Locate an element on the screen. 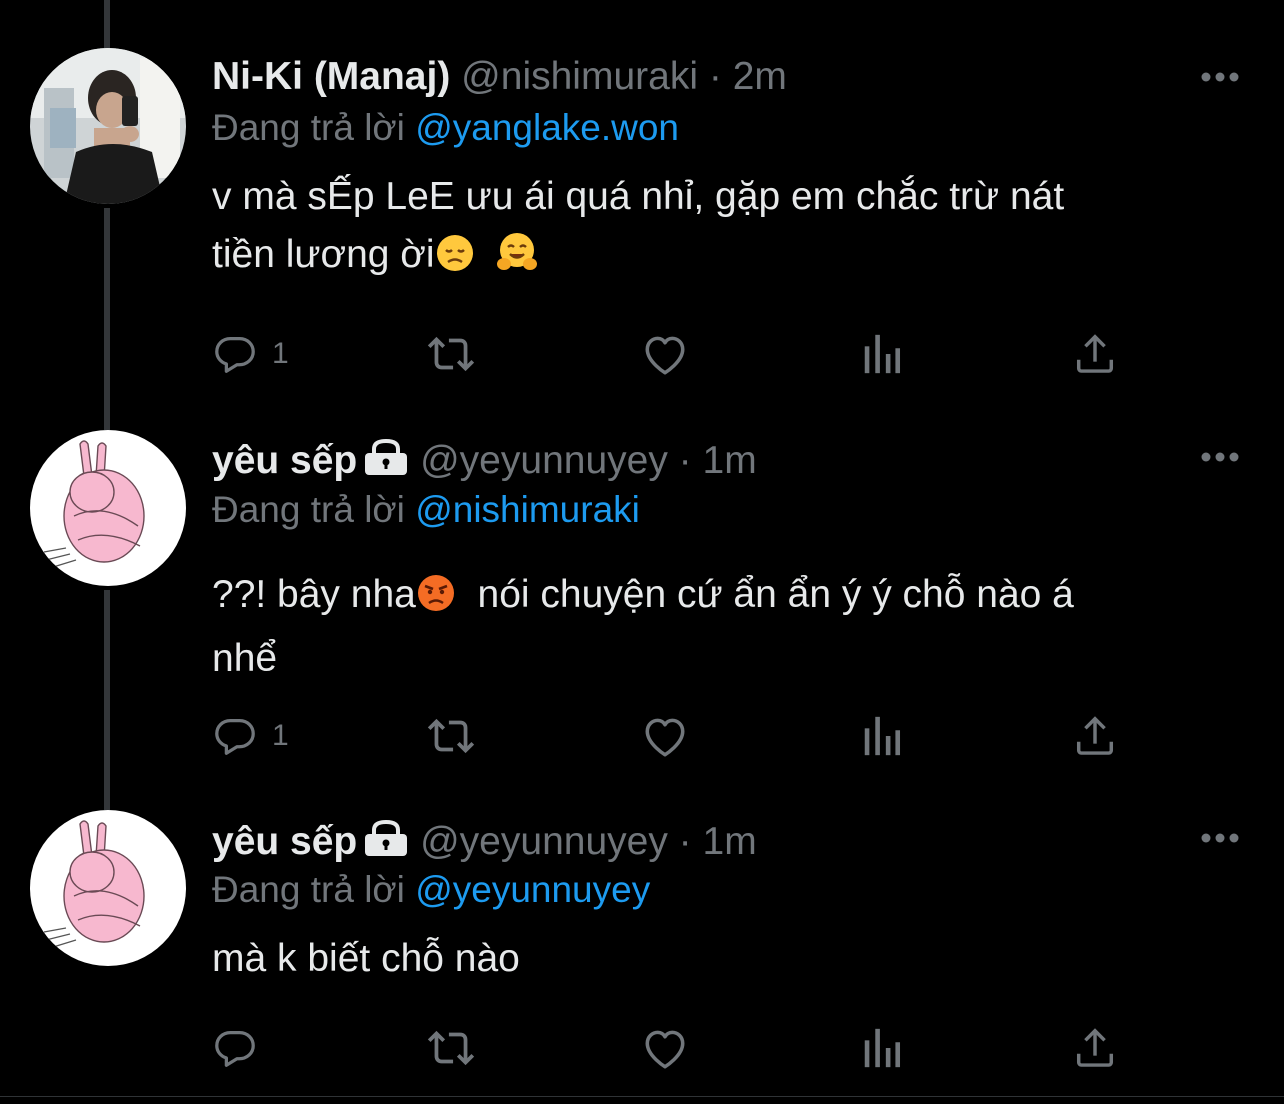 The image size is (1284, 1104). replying-to: Đang trả lời @yeyunnuyey is located at coordinates (431, 890).